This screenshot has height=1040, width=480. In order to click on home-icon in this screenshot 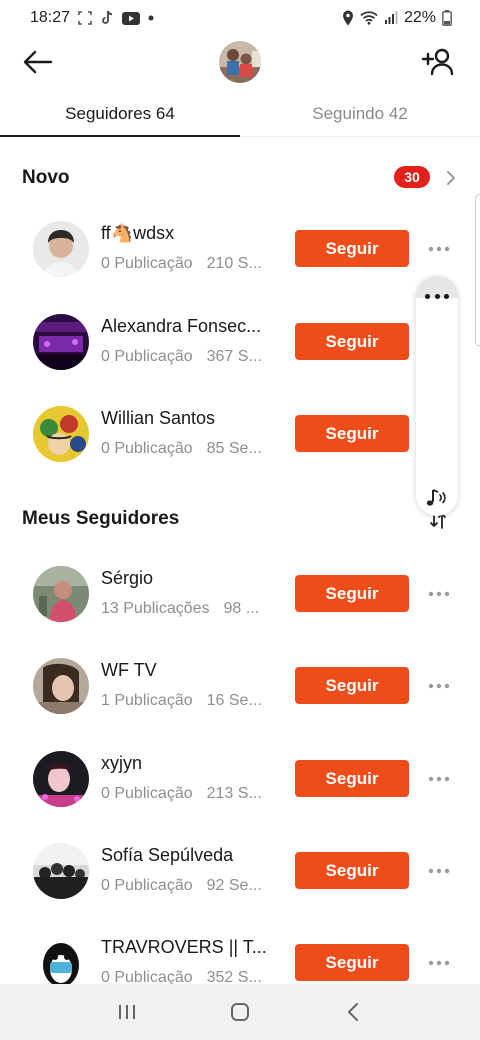, I will do `click(240, 1012)`.